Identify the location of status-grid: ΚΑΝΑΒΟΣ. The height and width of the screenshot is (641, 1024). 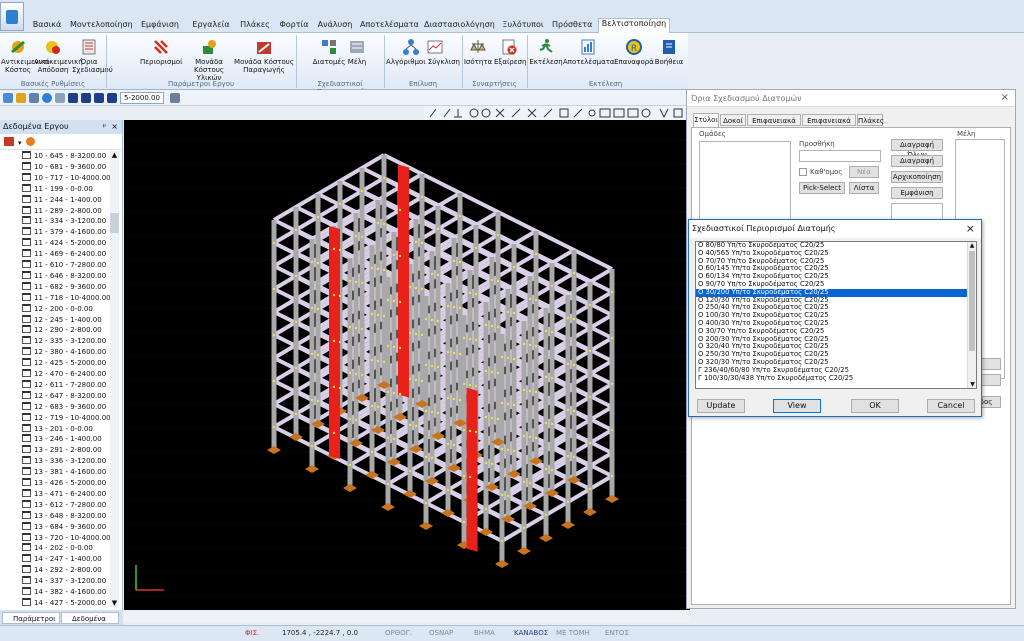
(531, 633).